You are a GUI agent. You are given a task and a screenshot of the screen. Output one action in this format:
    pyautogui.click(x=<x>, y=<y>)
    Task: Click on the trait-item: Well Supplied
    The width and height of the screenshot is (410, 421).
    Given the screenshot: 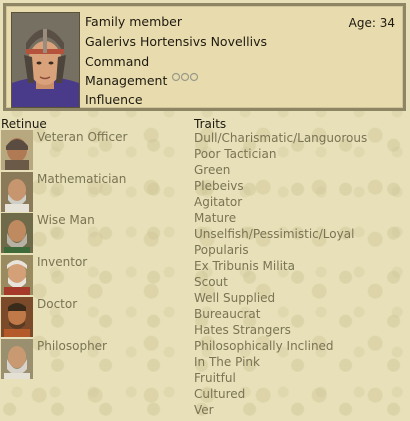 What is the action you would take?
    pyautogui.click(x=234, y=298)
    